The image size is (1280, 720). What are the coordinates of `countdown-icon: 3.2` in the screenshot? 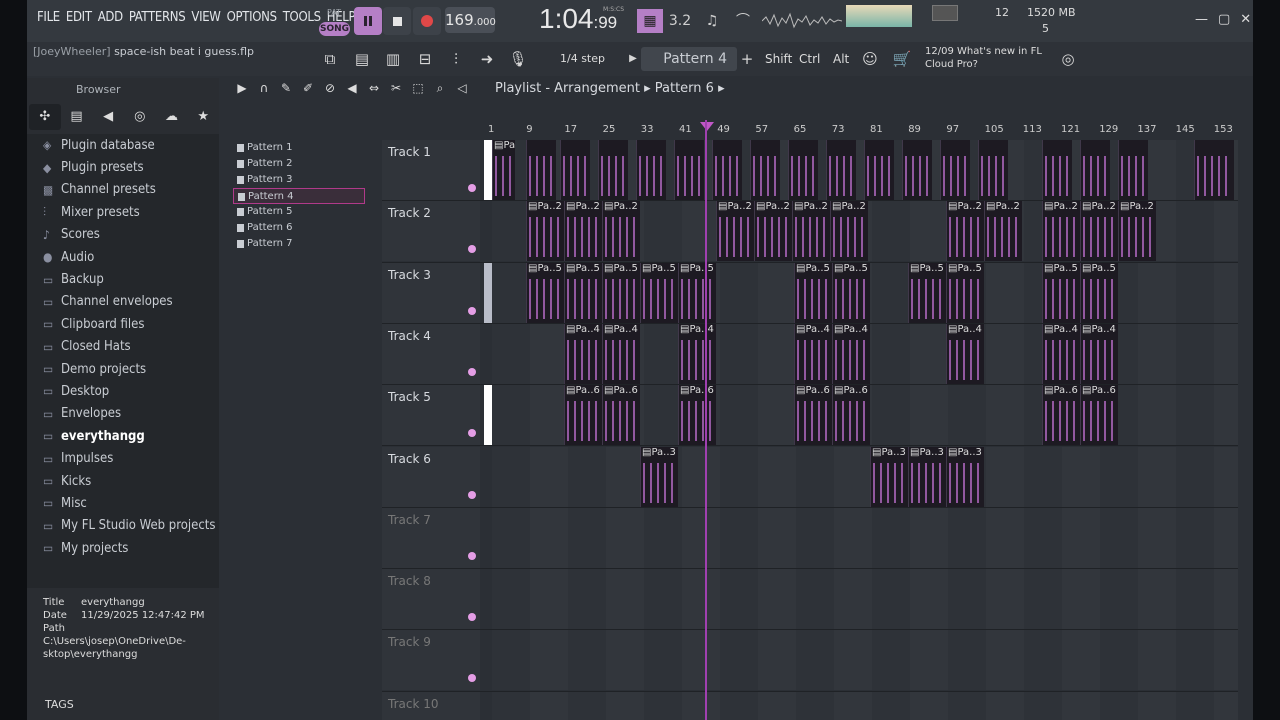 It's located at (680, 21).